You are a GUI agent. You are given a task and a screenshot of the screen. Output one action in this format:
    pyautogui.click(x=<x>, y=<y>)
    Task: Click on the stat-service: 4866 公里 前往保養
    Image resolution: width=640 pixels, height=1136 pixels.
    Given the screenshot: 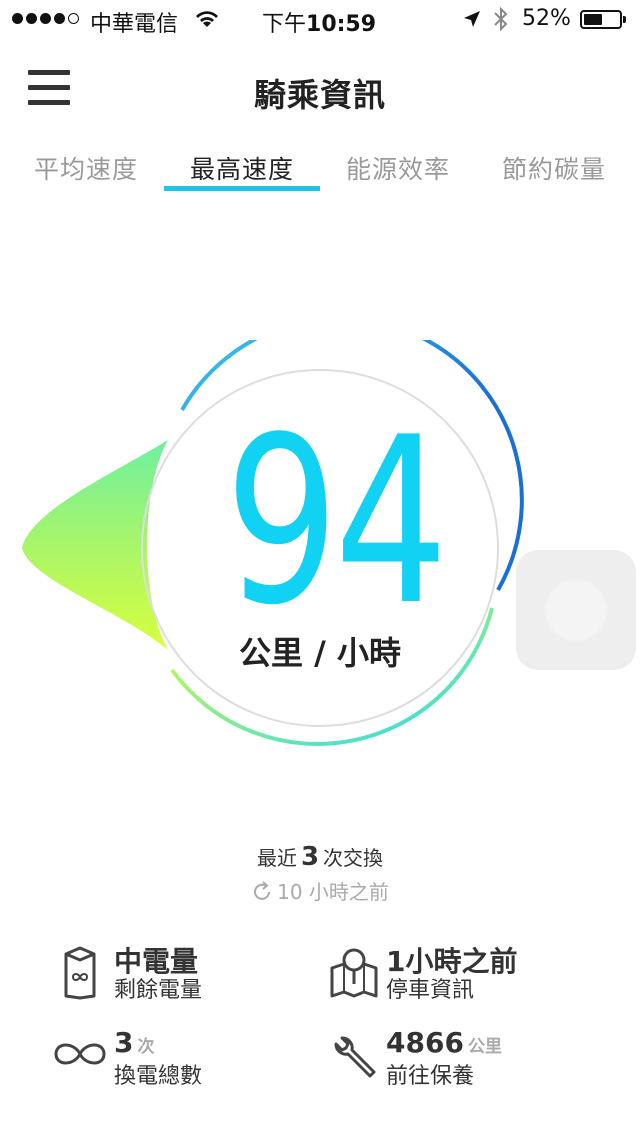 What is the action you would take?
    pyautogui.click(x=475, y=1059)
    